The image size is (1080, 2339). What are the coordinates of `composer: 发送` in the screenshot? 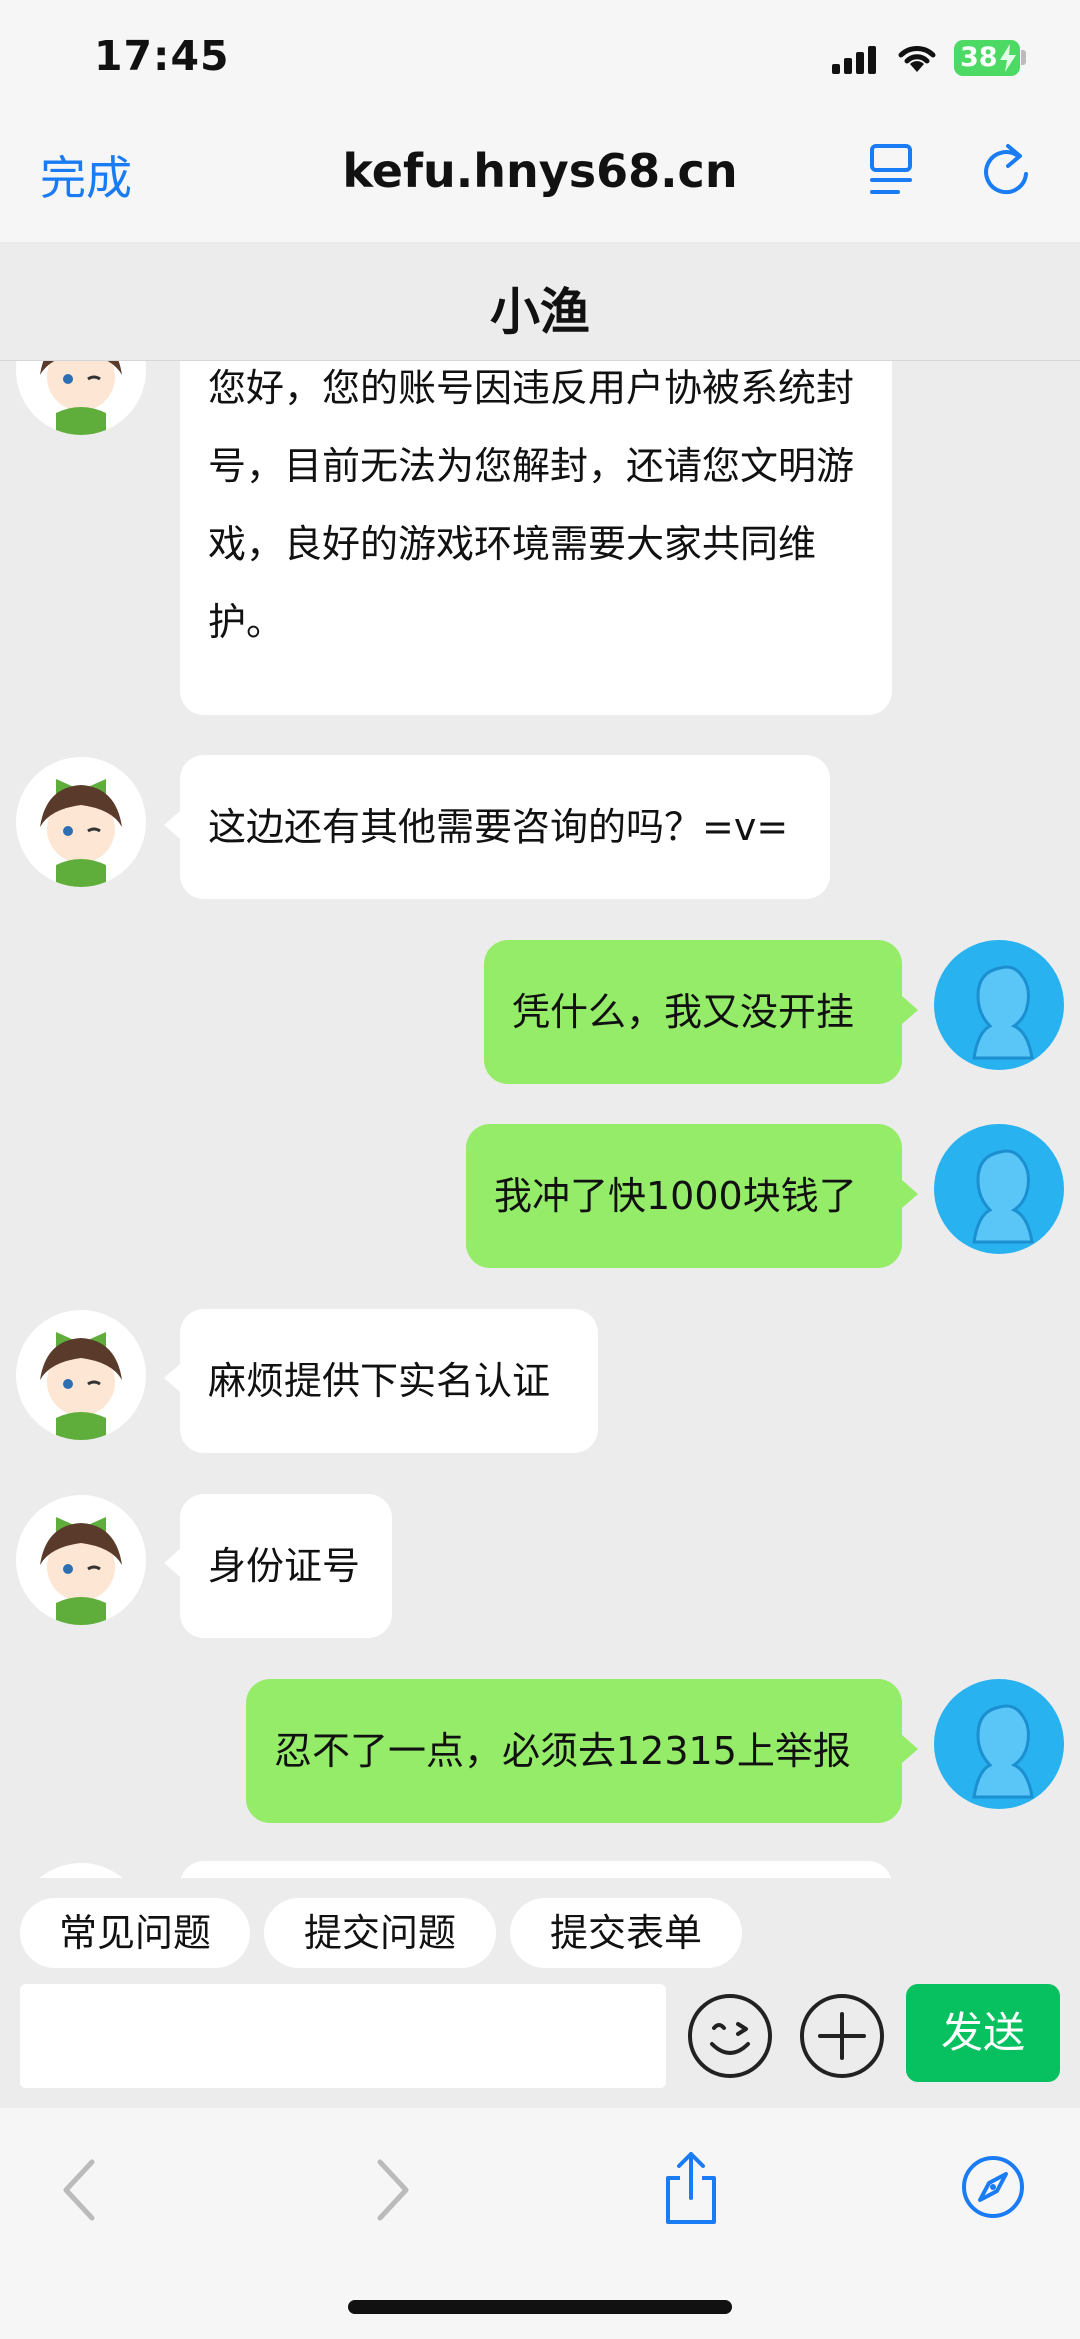 It's located at (540, 2046).